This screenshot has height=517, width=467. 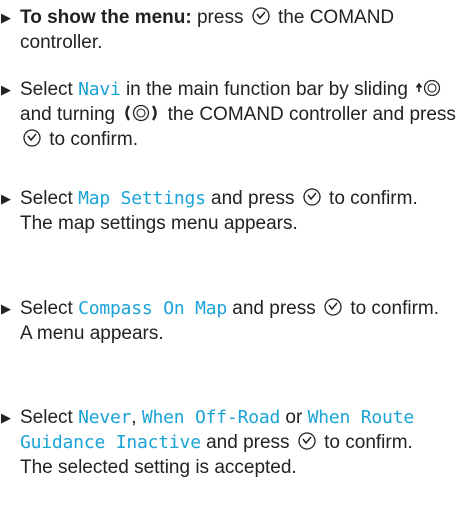 What do you see at coordinates (142, 198) in the screenshot?
I see `menu-label-map-settings: Map Settings` at bounding box center [142, 198].